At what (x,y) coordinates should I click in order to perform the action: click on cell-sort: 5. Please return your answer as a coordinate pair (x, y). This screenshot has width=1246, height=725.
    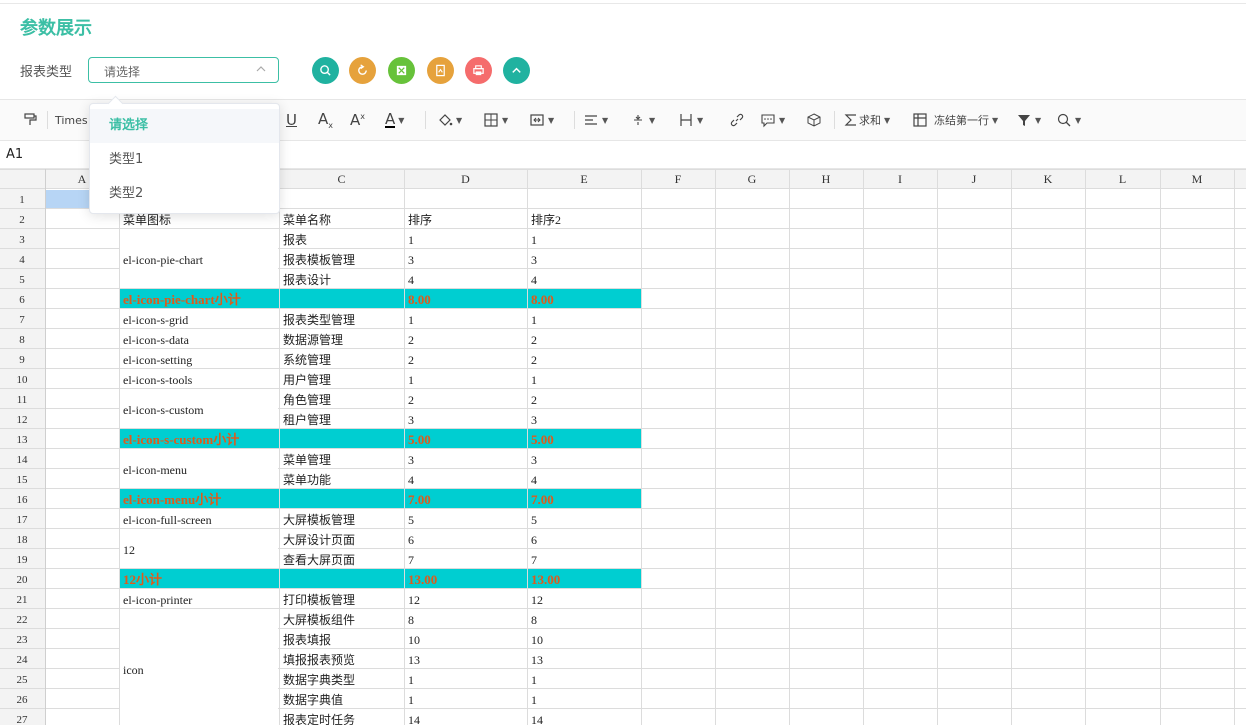
    Looking at the image, I should click on (411, 520).